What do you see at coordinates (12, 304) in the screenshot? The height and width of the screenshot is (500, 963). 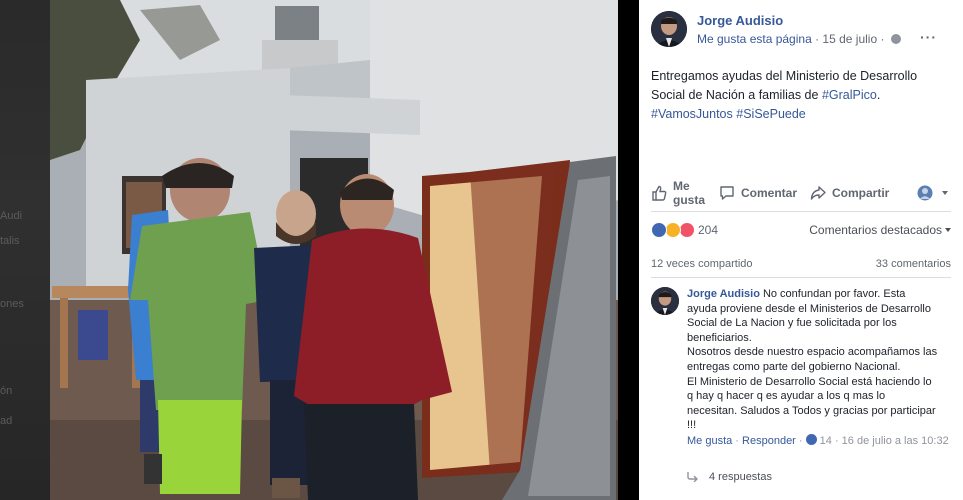 I see `ghost-text: ones` at bounding box center [12, 304].